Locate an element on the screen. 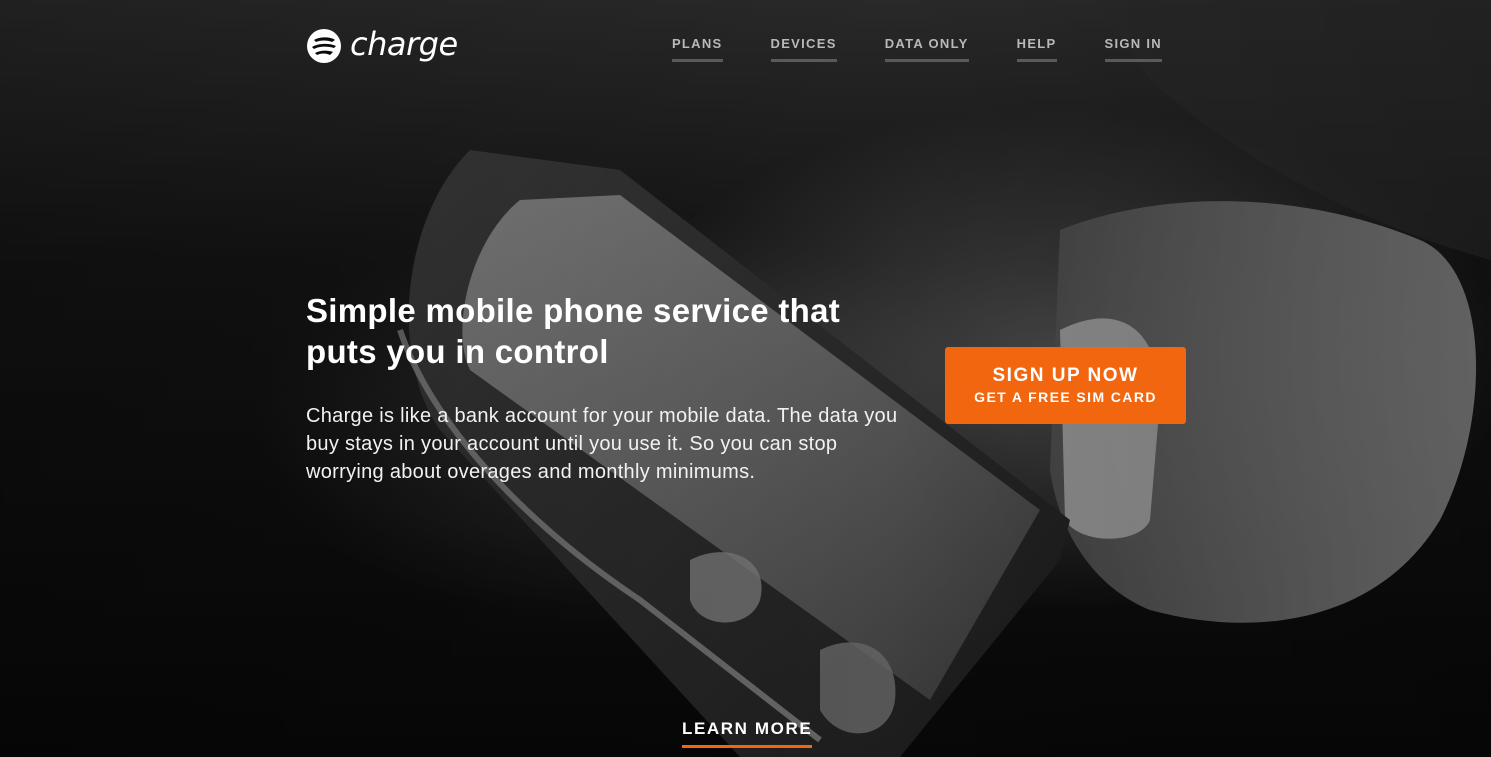 The height and width of the screenshot is (757, 1491). nav-item-data-only: DATA ONLY is located at coordinates (926, 49).